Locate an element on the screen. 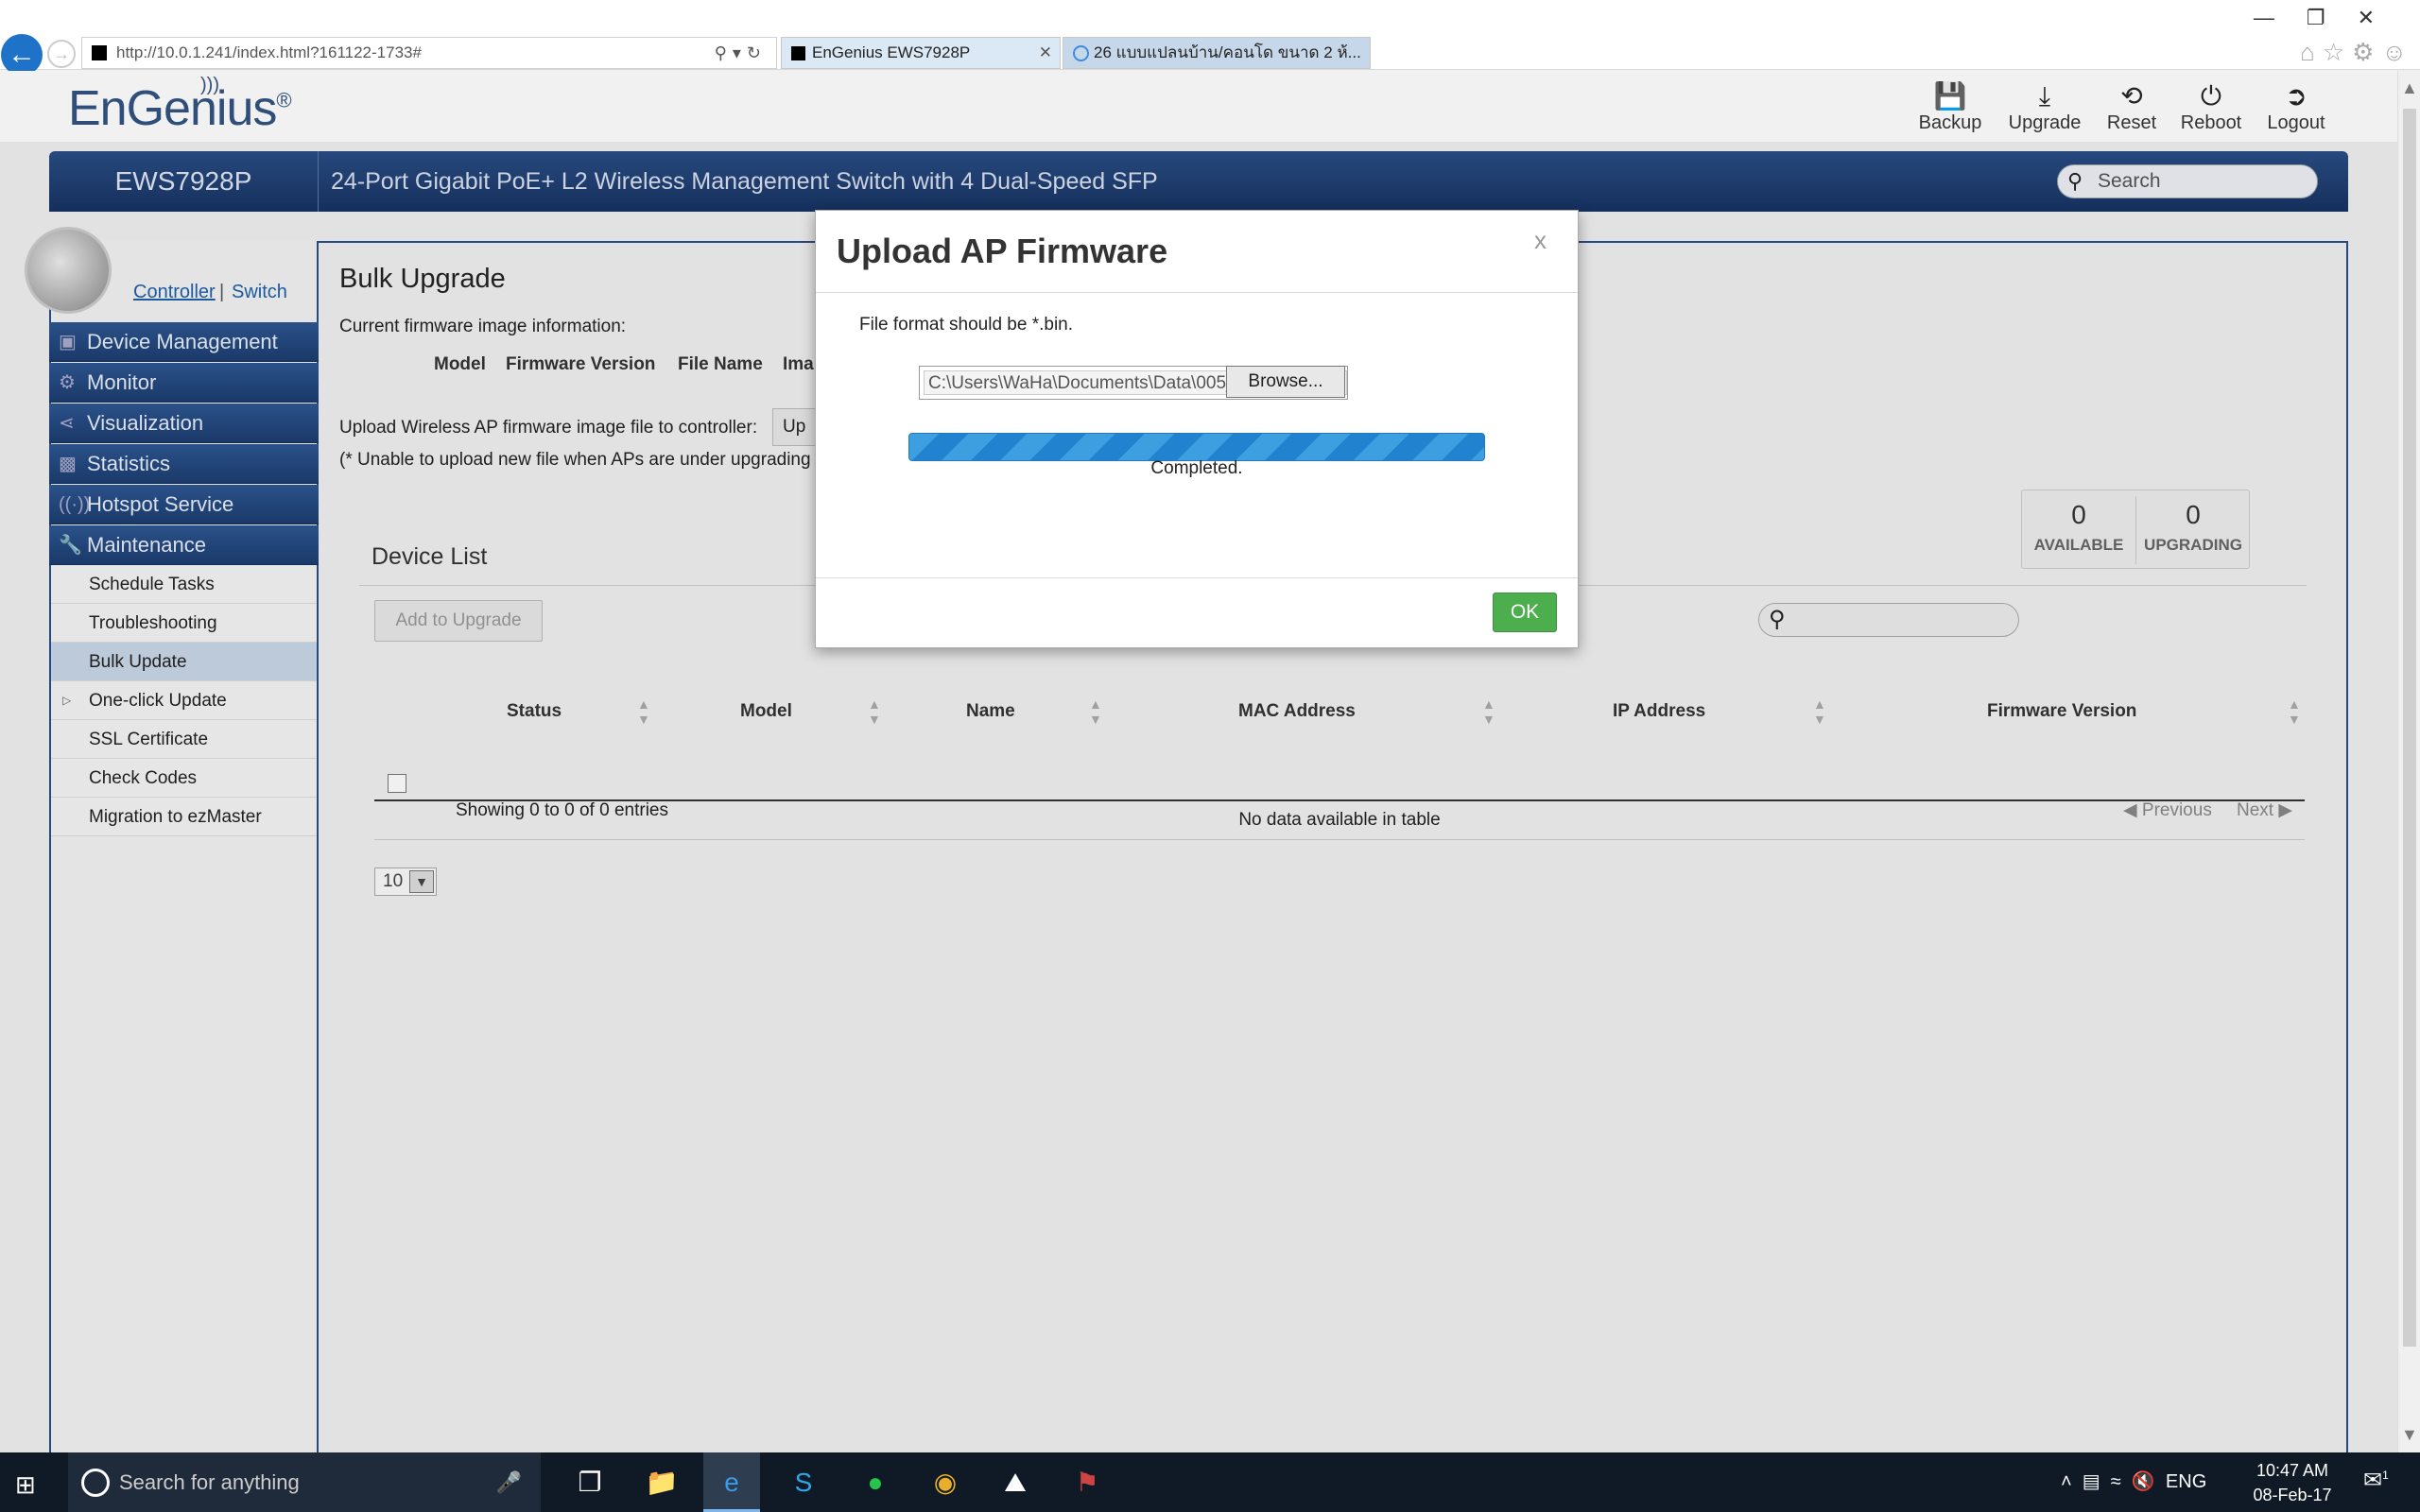  internet-explorer-icon: e is located at coordinates (731, 1482).